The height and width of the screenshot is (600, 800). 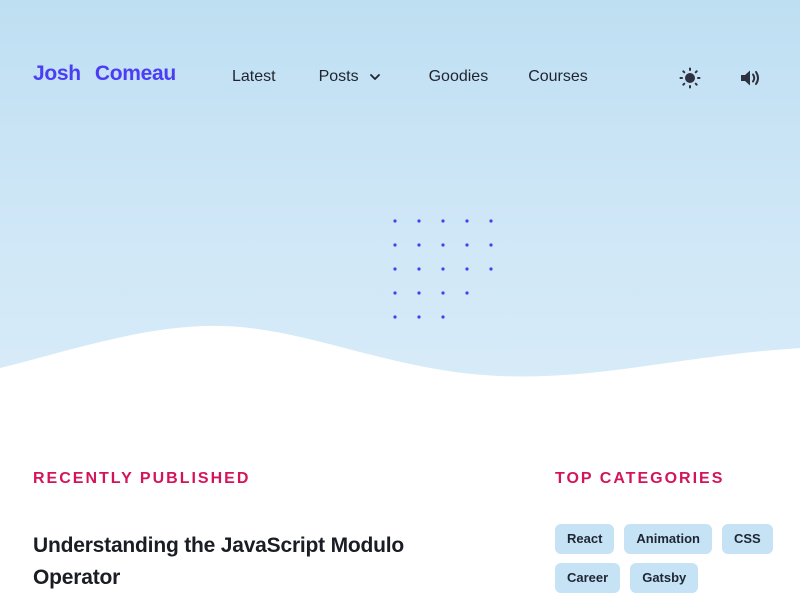 I want to click on nav-posts-label: Posts, so click(x=338, y=76).